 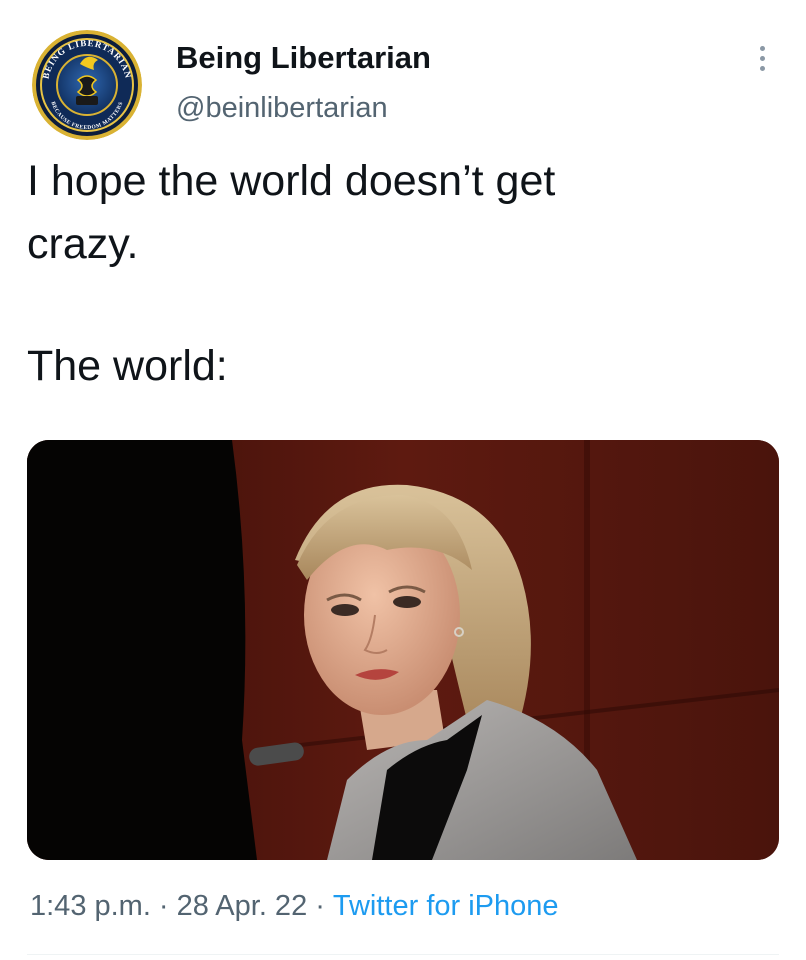 I want to click on divider, so click(x=403, y=954).